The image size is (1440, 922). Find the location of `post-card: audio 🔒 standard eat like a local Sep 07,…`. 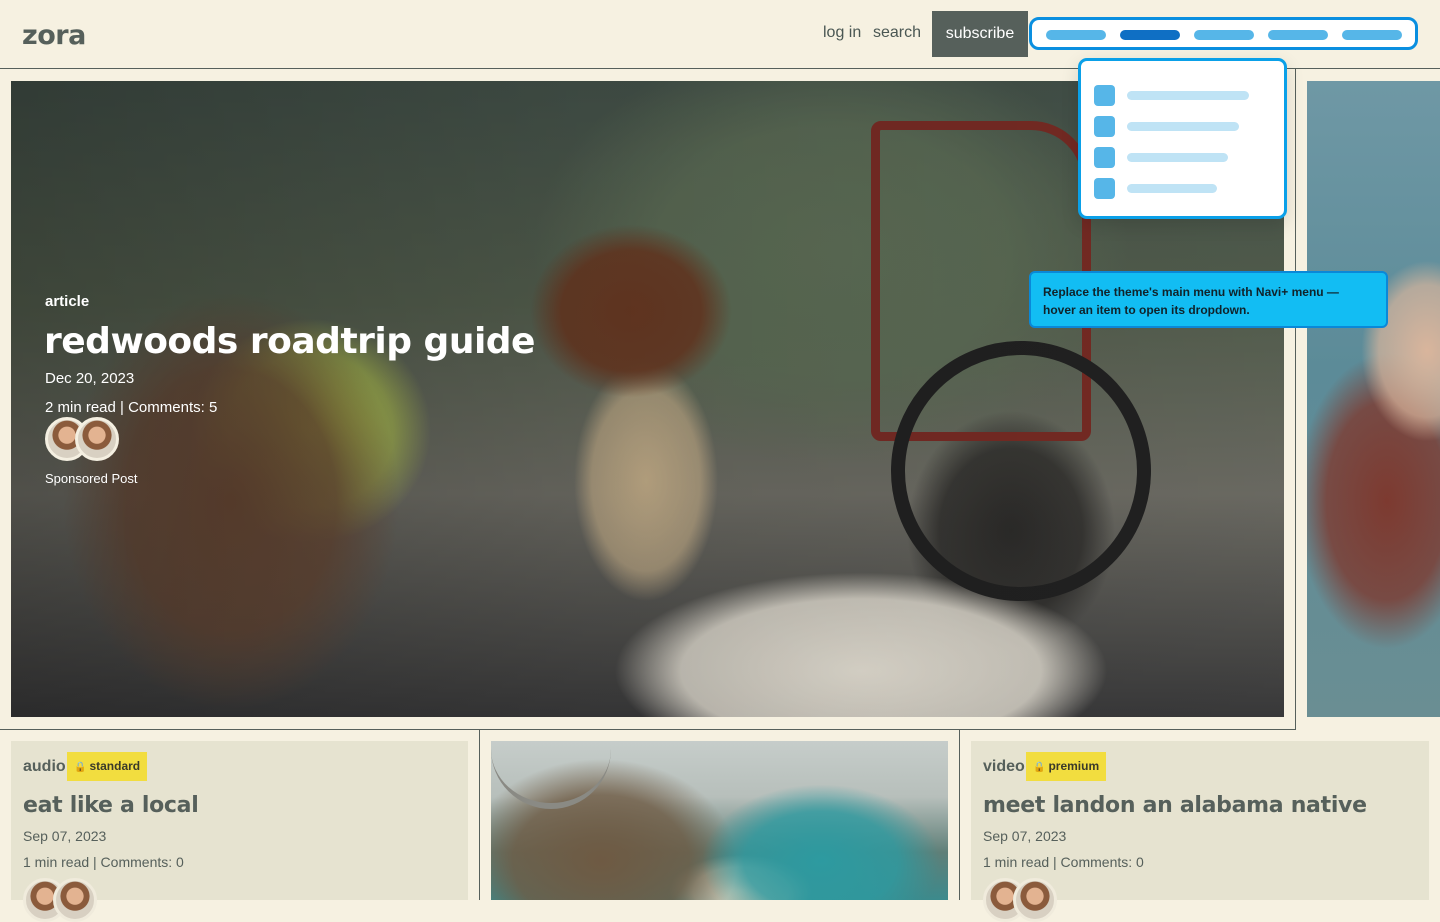

post-card: audio 🔒 standard eat like a local Sep 07,… is located at coordinates (239, 831).